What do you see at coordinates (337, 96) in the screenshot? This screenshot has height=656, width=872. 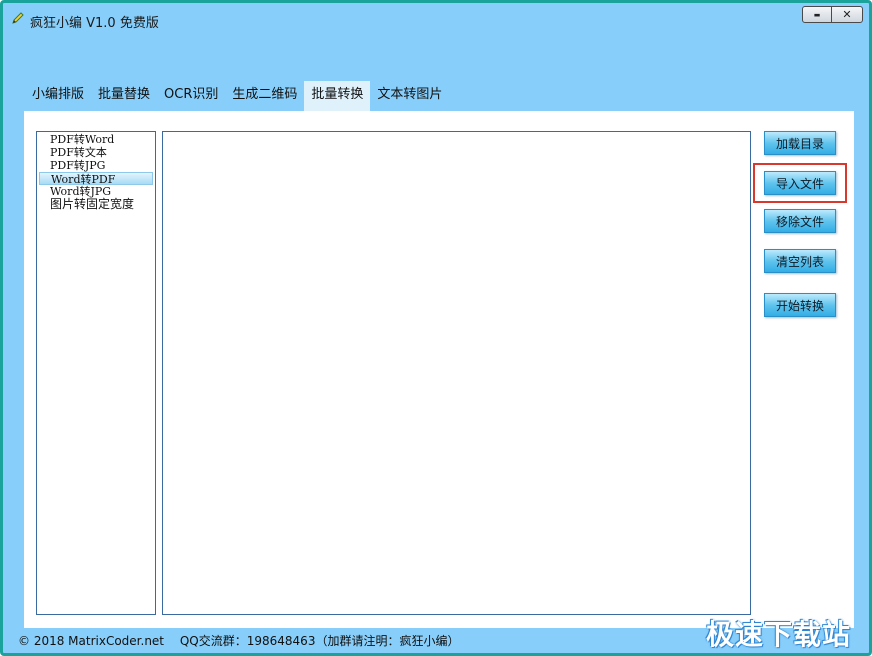 I see `tab-batch-convert: 批量转换` at bounding box center [337, 96].